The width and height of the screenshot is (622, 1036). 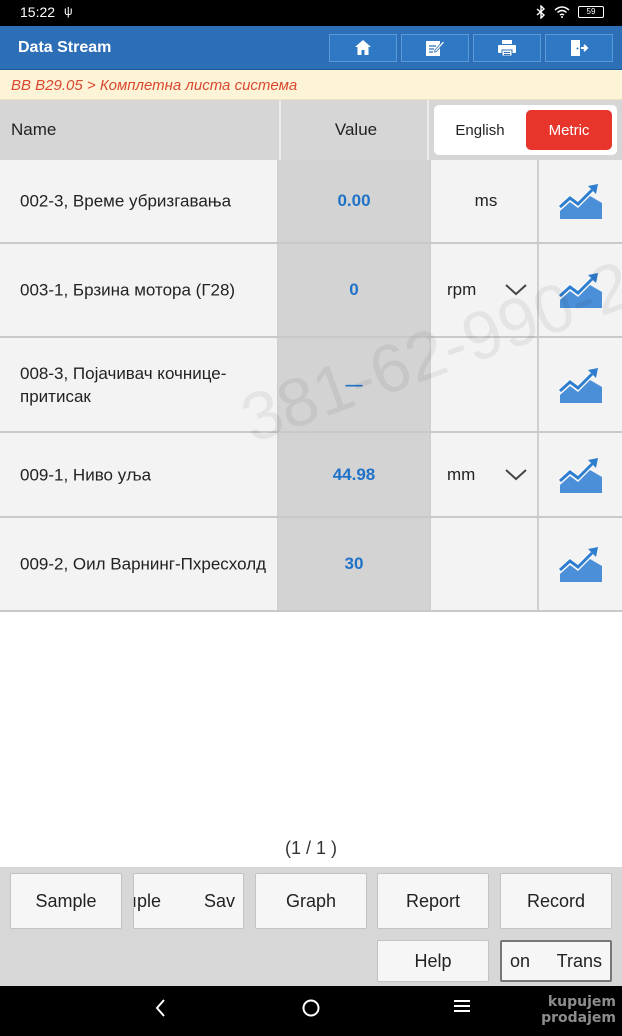 I want to click on sample-save-button: ıple Sav, so click(x=188, y=901).